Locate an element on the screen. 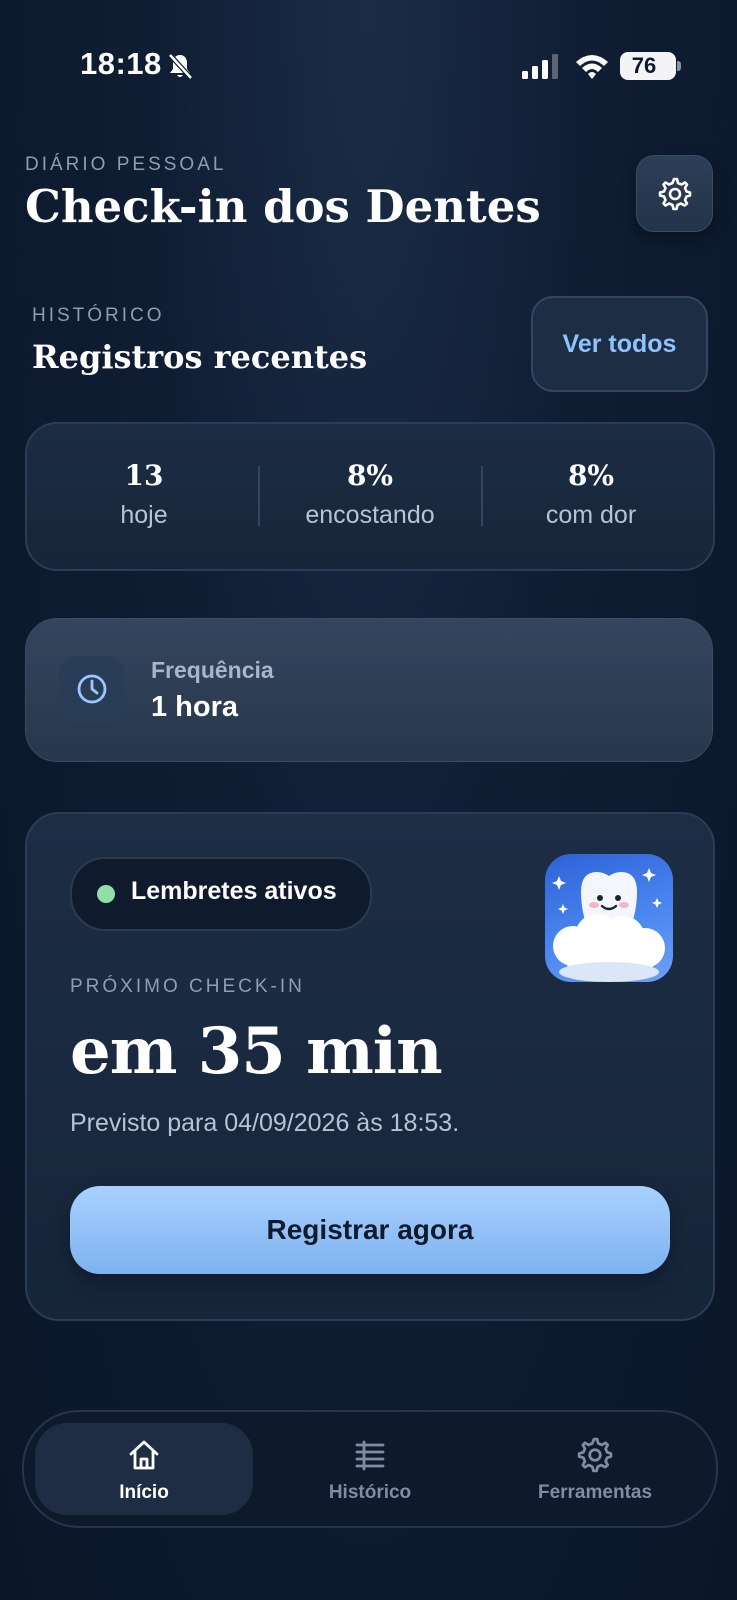 The width and height of the screenshot is (737, 1600). stats-card: 13 hoje 8% encostando 8% com dor is located at coordinates (370, 496).